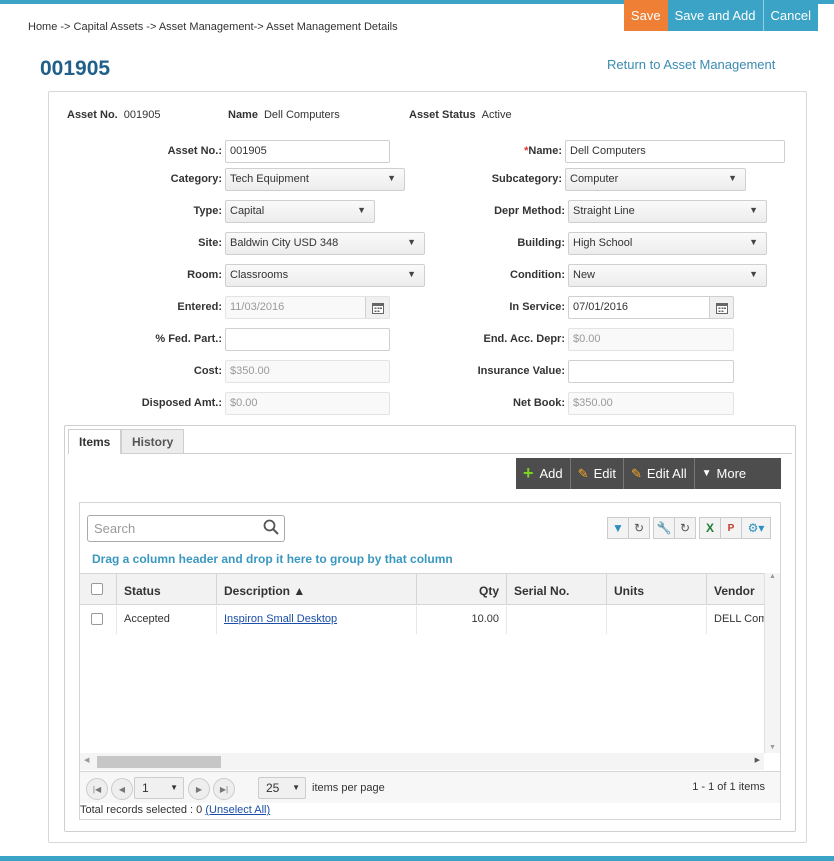 The height and width of the screenshot is (861, 834). Describe the element at coordinates (315, 179) in the screenshot. I see `category-select: Tech Equipment ▼` at that location.